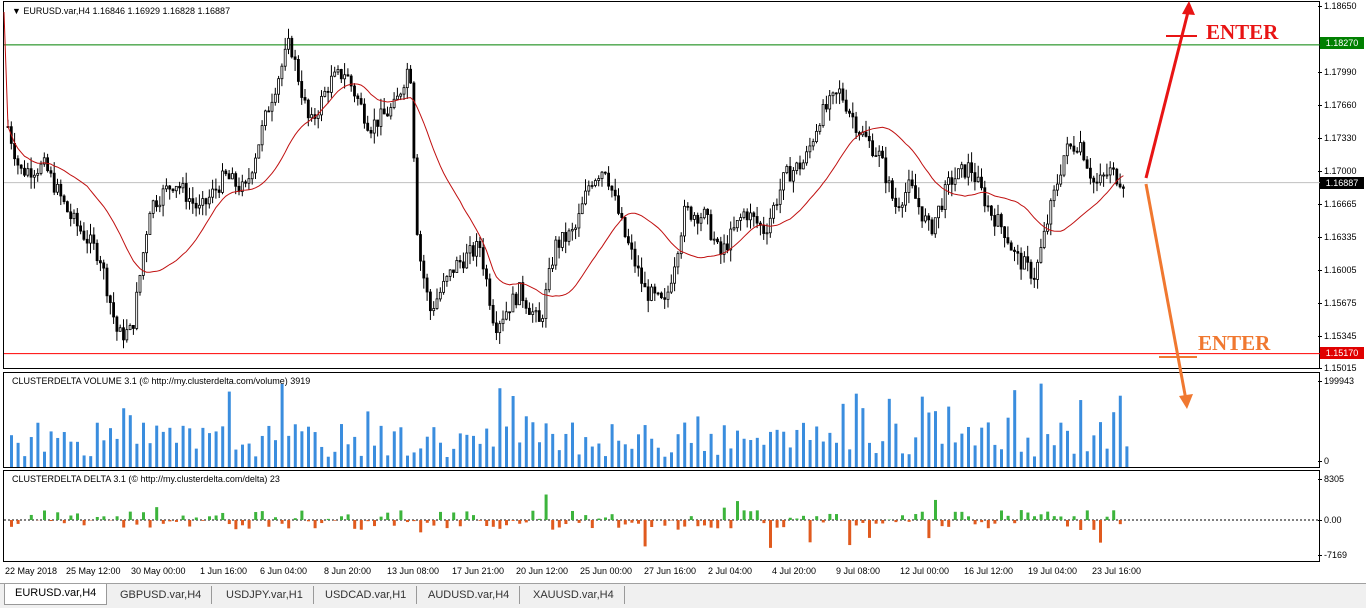  What do you see at coordinates (265, 595) in the screenshot?
I see `tab-usdjpy-h1: USDJPY.var,H1` at bounding box center [265, 595].